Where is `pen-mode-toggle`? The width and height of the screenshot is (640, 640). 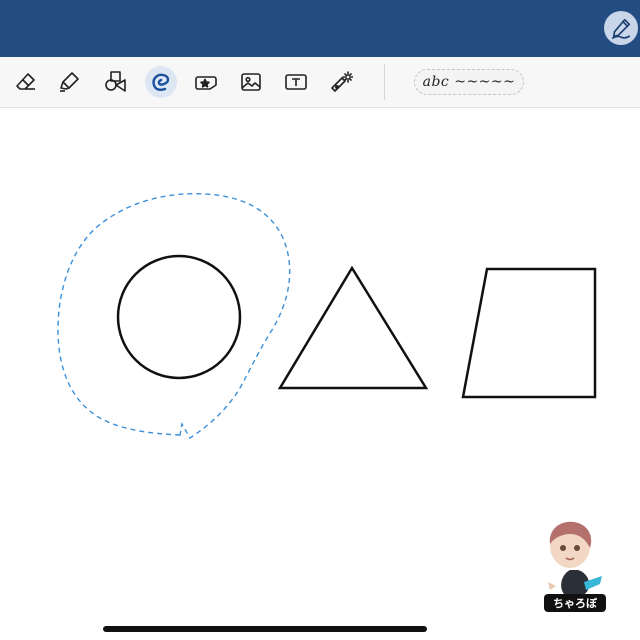
pen-mode-toggle is located at coordinates (621, 28).